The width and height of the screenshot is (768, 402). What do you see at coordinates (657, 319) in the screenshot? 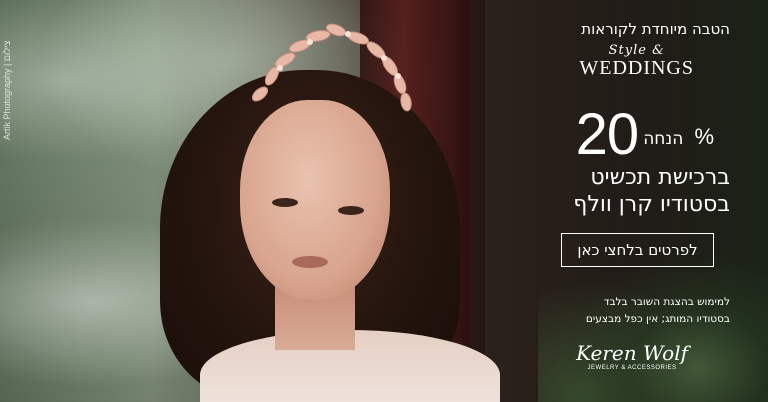
I see `terms-line2: בסטודיו המותג; אין כפל מבצעים` at bounding box center [657, 319].